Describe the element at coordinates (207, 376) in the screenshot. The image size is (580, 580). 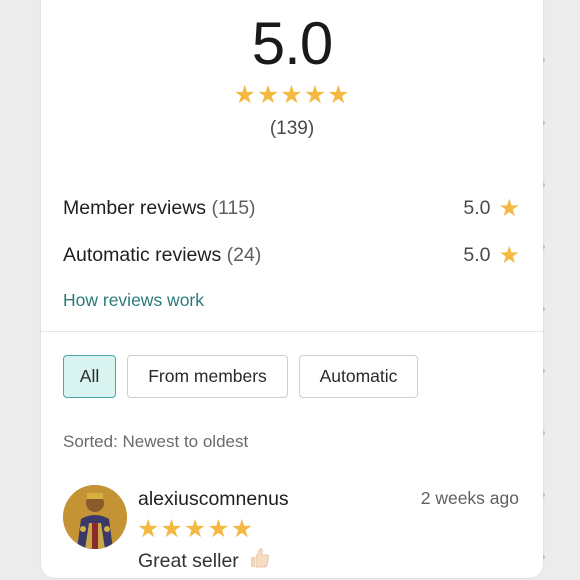
I see `filter-from-members-button: From members` at that location.